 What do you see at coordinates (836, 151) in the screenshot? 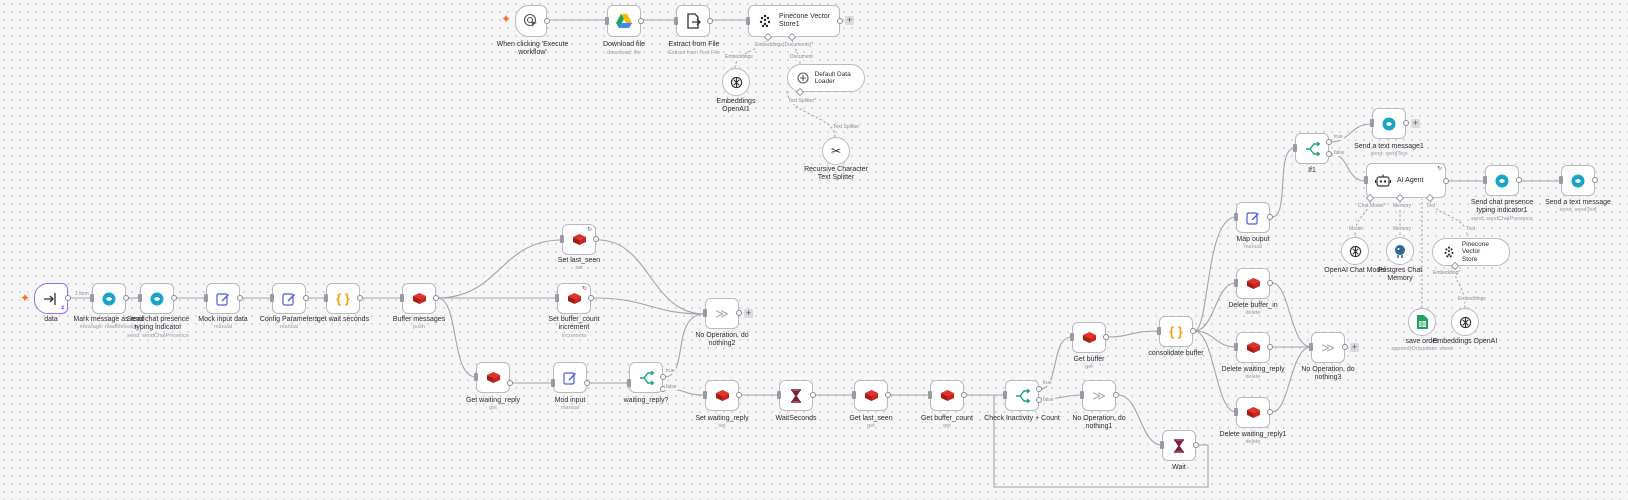
I see `node-recursive-splitter: ✂` at bounding box center [836, 151].